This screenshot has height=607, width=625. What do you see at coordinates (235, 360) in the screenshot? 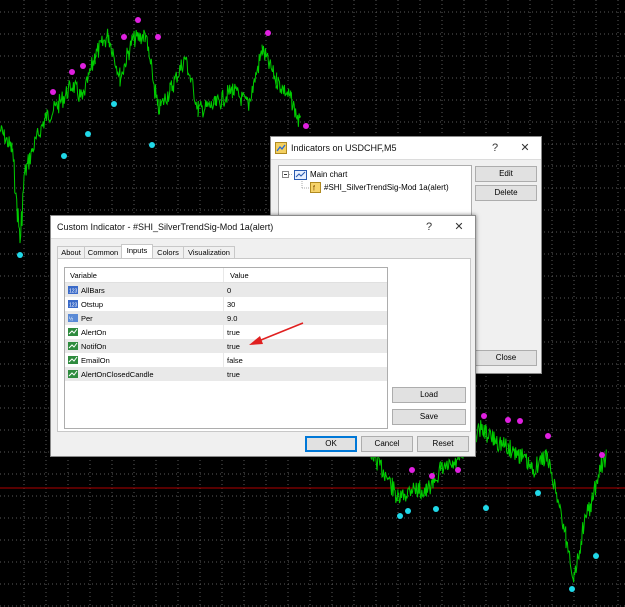
I see `parameter-value: false` at bounding box center [235, 360].